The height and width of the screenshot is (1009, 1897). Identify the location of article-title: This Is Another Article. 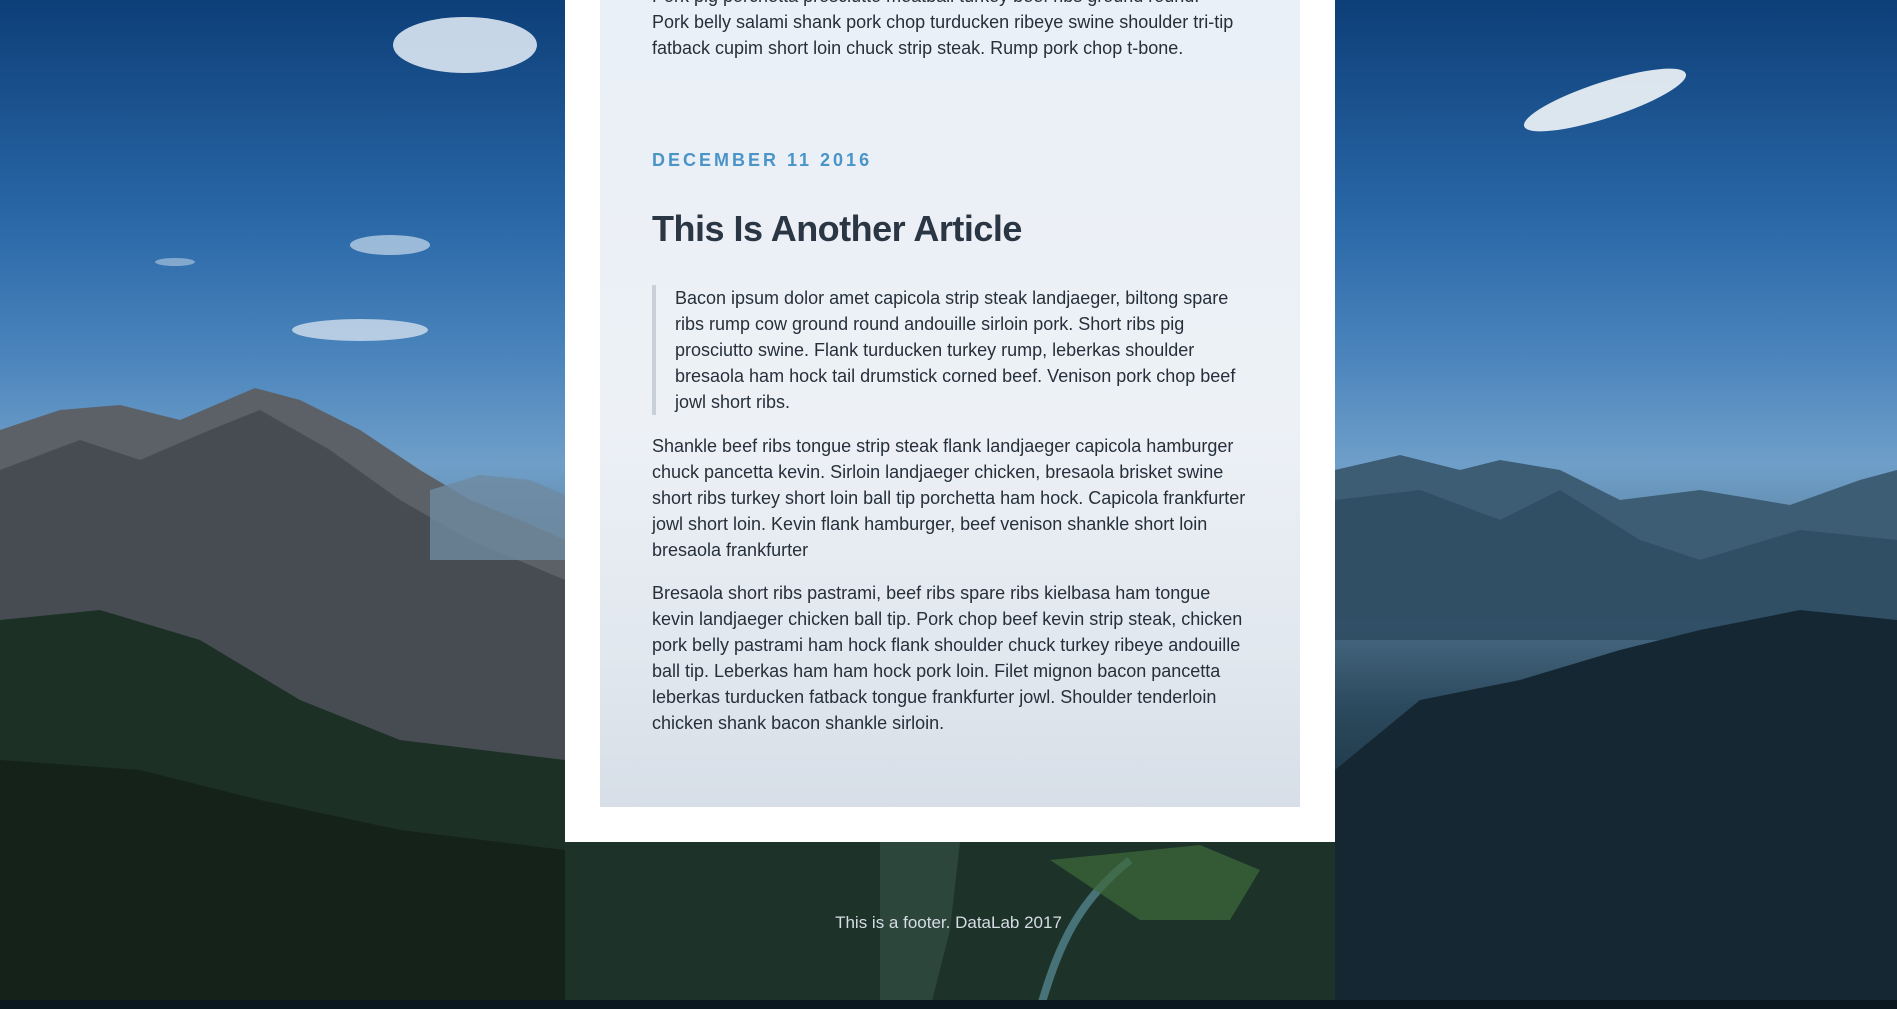
(837, 228).